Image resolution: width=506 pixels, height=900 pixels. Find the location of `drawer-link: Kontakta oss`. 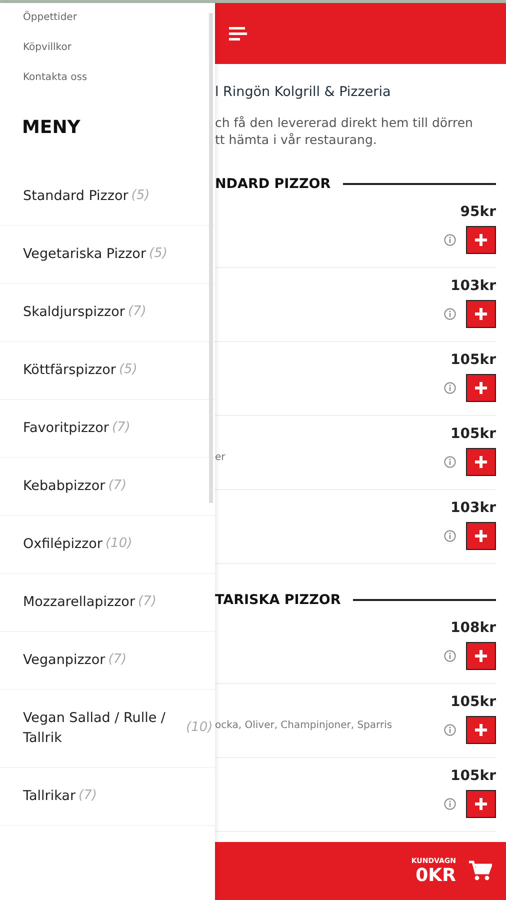

drawer-link: Kontakta oss is located at coordinates (55, 77).